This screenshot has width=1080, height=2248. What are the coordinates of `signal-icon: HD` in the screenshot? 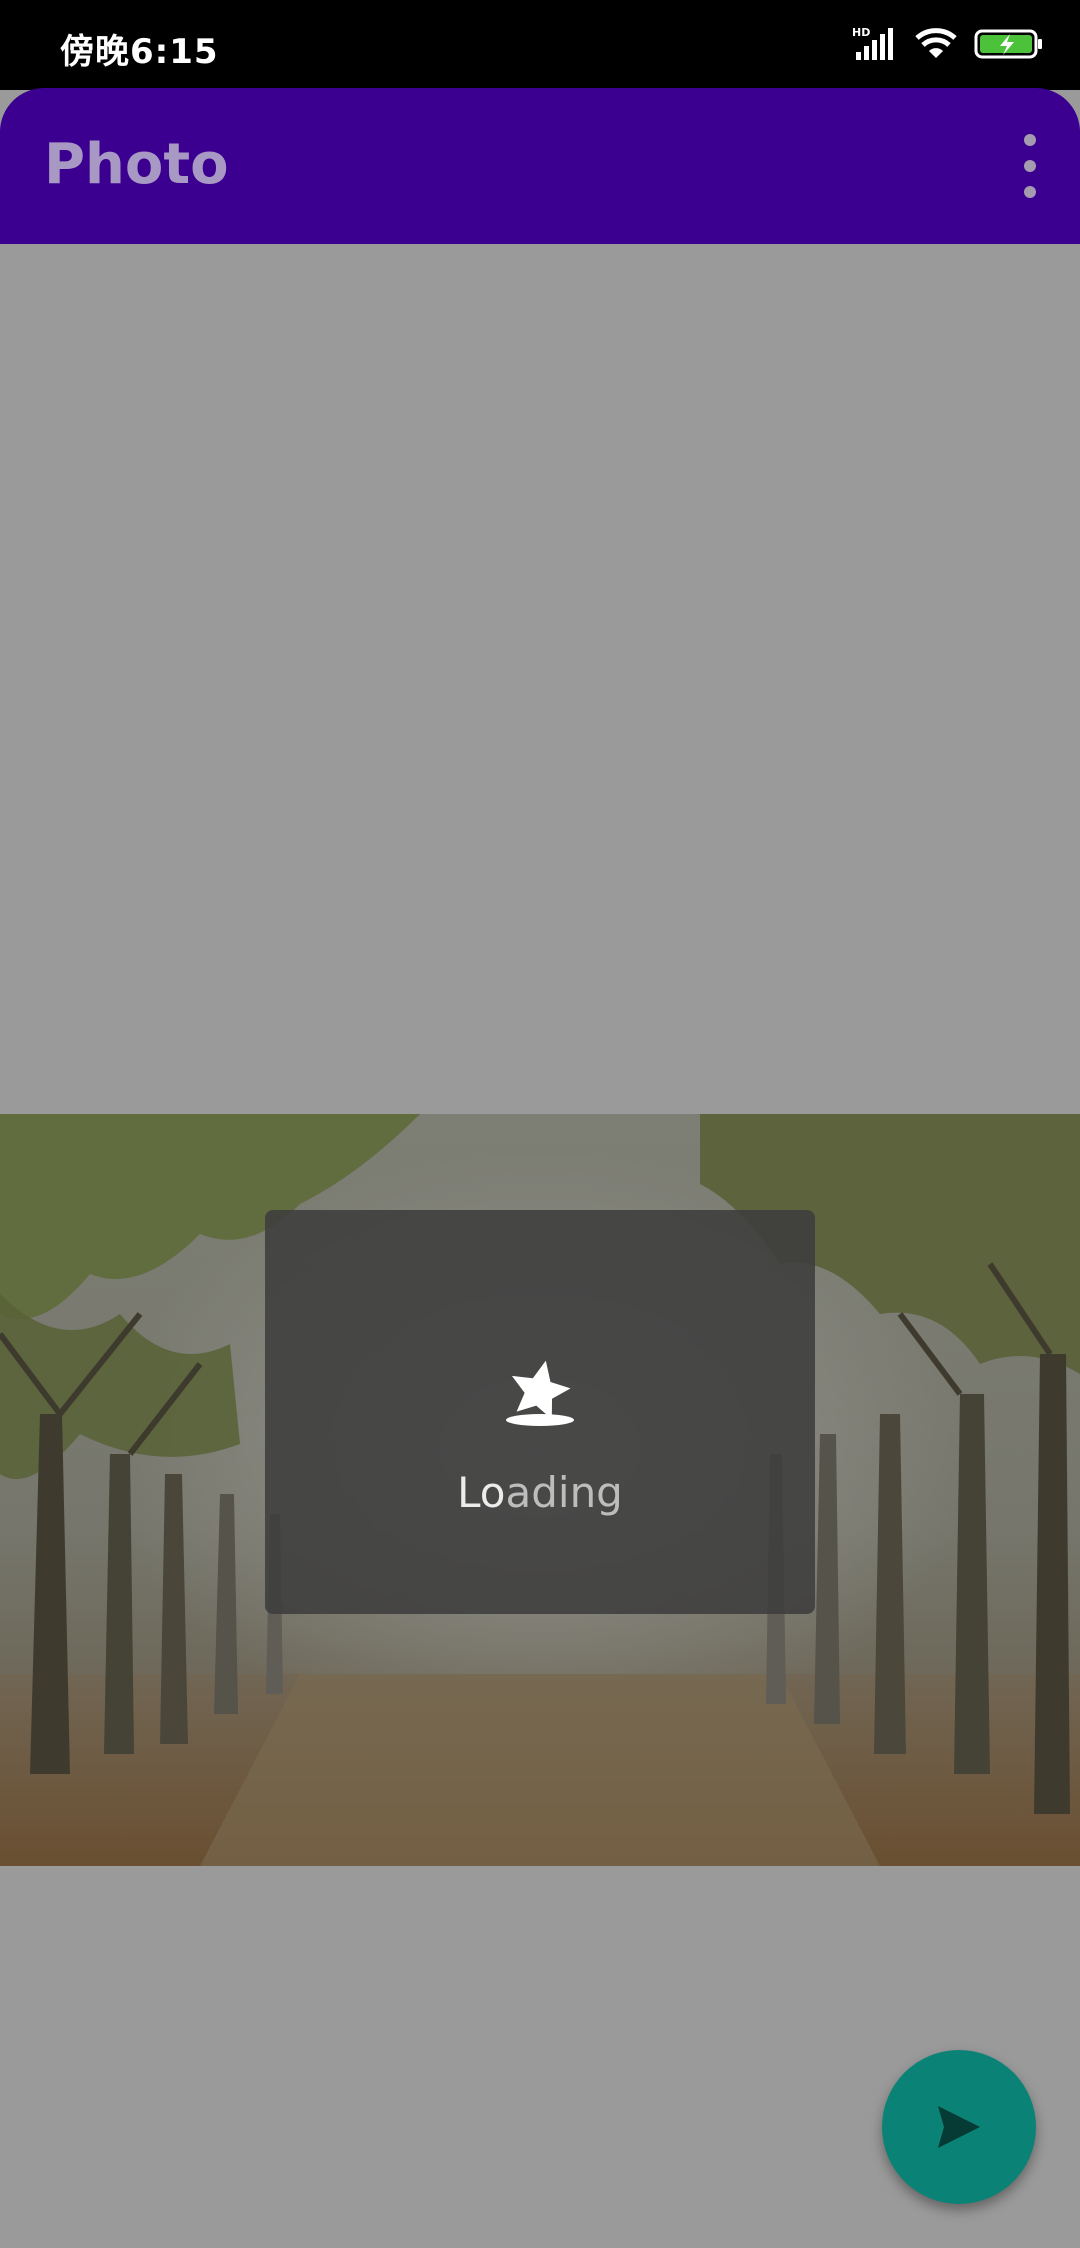 It's located at (875, 44).